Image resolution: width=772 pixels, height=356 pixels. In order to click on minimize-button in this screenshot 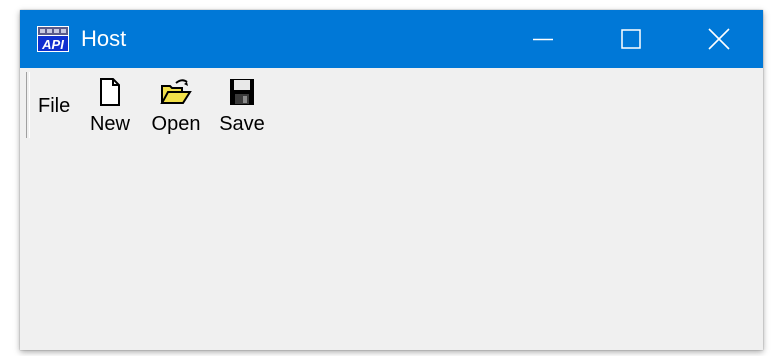, I will do `click(543, 39)`.